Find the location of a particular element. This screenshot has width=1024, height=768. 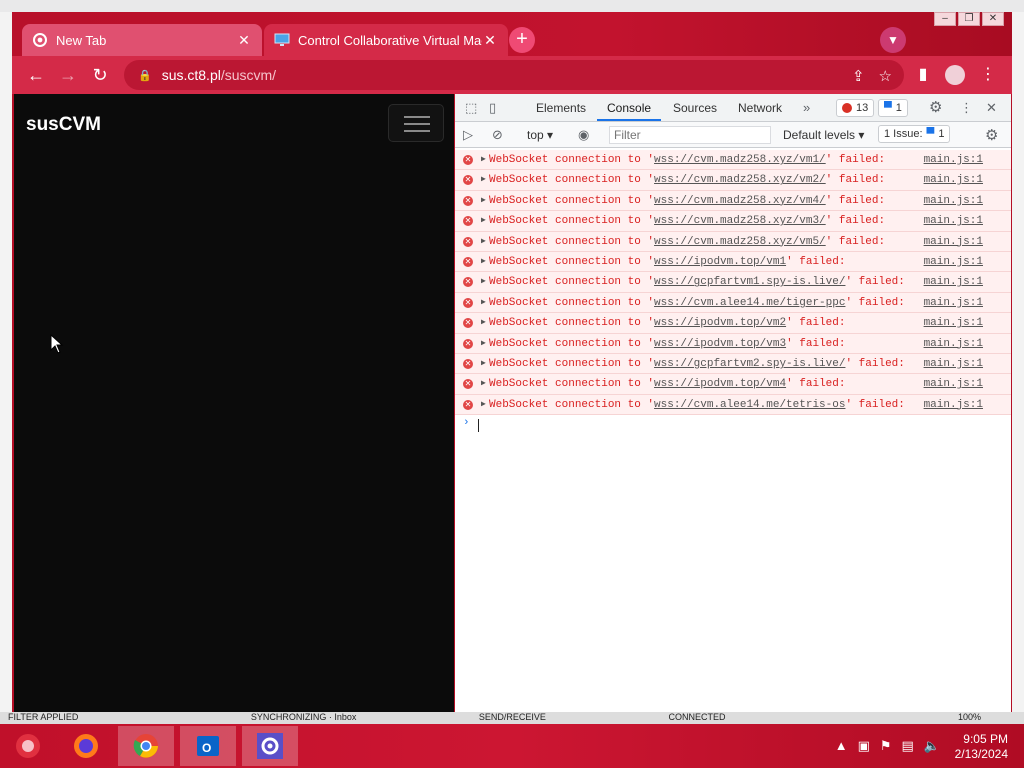

tab-elements: Elements is located at coordinates (561, 108).